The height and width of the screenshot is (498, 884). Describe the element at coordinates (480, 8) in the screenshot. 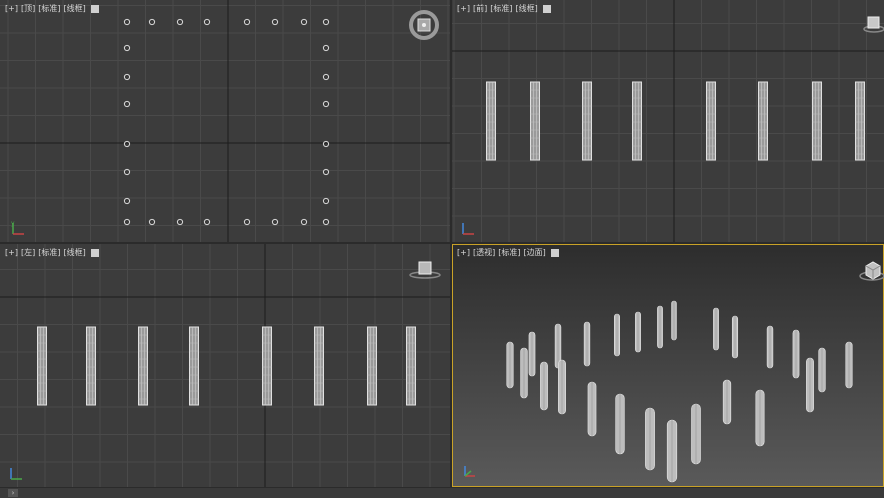

I see `label-view: [前]` at that location.